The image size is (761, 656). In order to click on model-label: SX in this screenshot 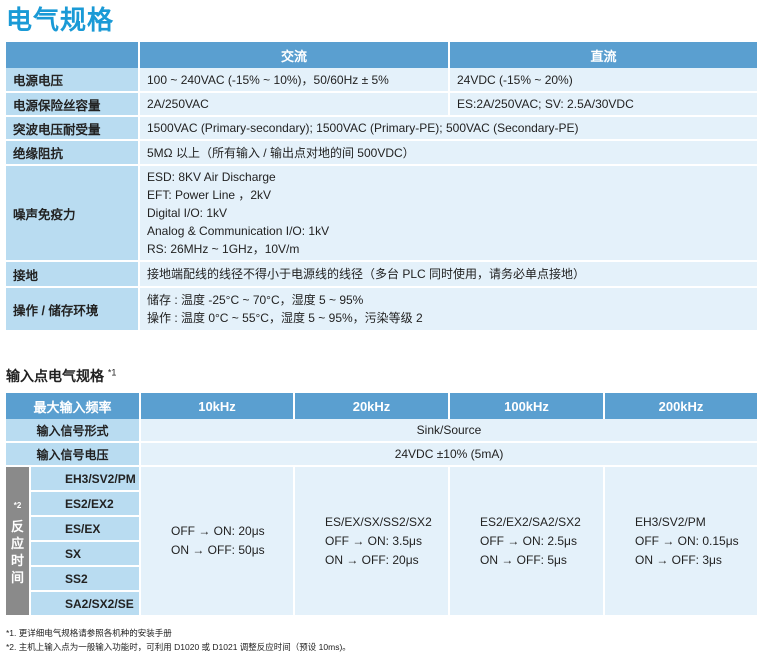, I will do `click(86, 554)`.